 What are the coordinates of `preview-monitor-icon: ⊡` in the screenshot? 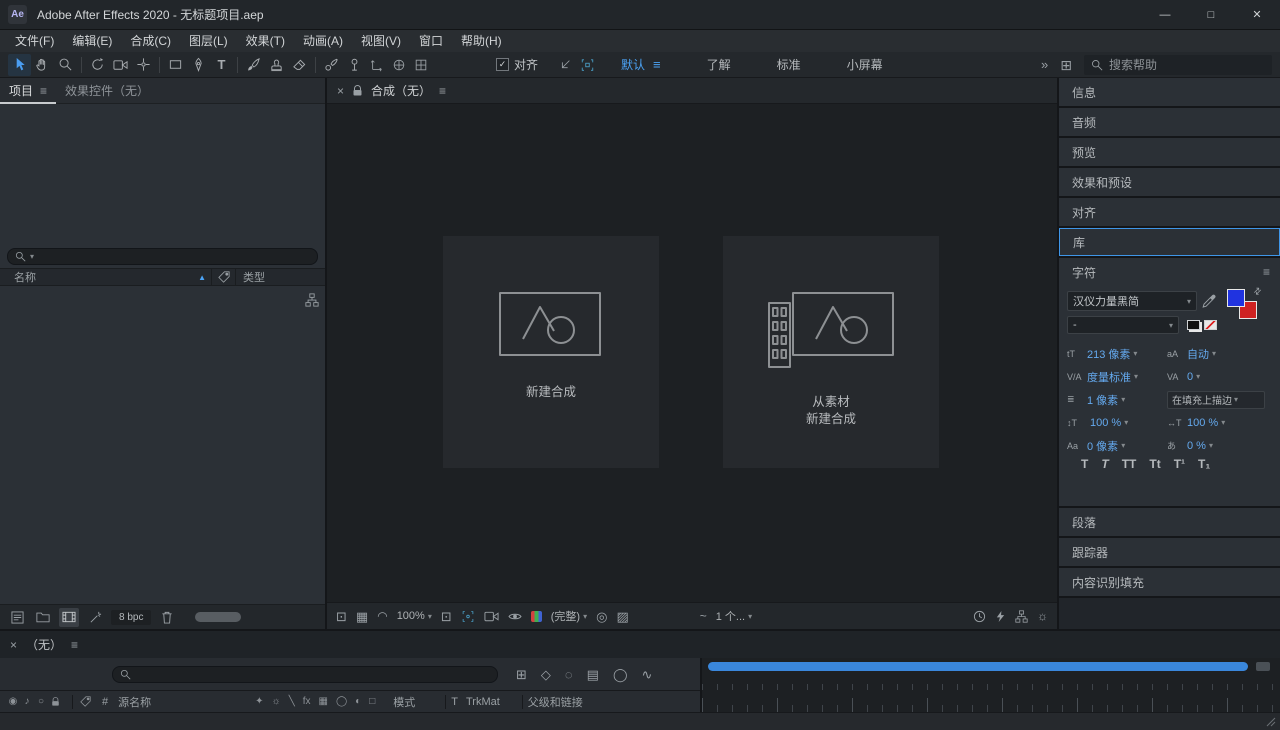 It's located at (341, 616).